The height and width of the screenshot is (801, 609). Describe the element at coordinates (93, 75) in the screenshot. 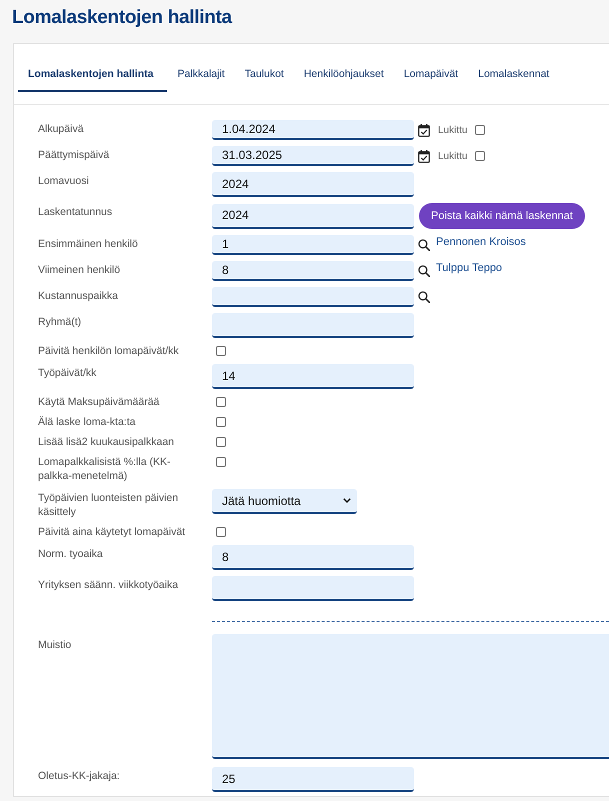

I see `tab: Lomalaskentojen hallinta` at that location.